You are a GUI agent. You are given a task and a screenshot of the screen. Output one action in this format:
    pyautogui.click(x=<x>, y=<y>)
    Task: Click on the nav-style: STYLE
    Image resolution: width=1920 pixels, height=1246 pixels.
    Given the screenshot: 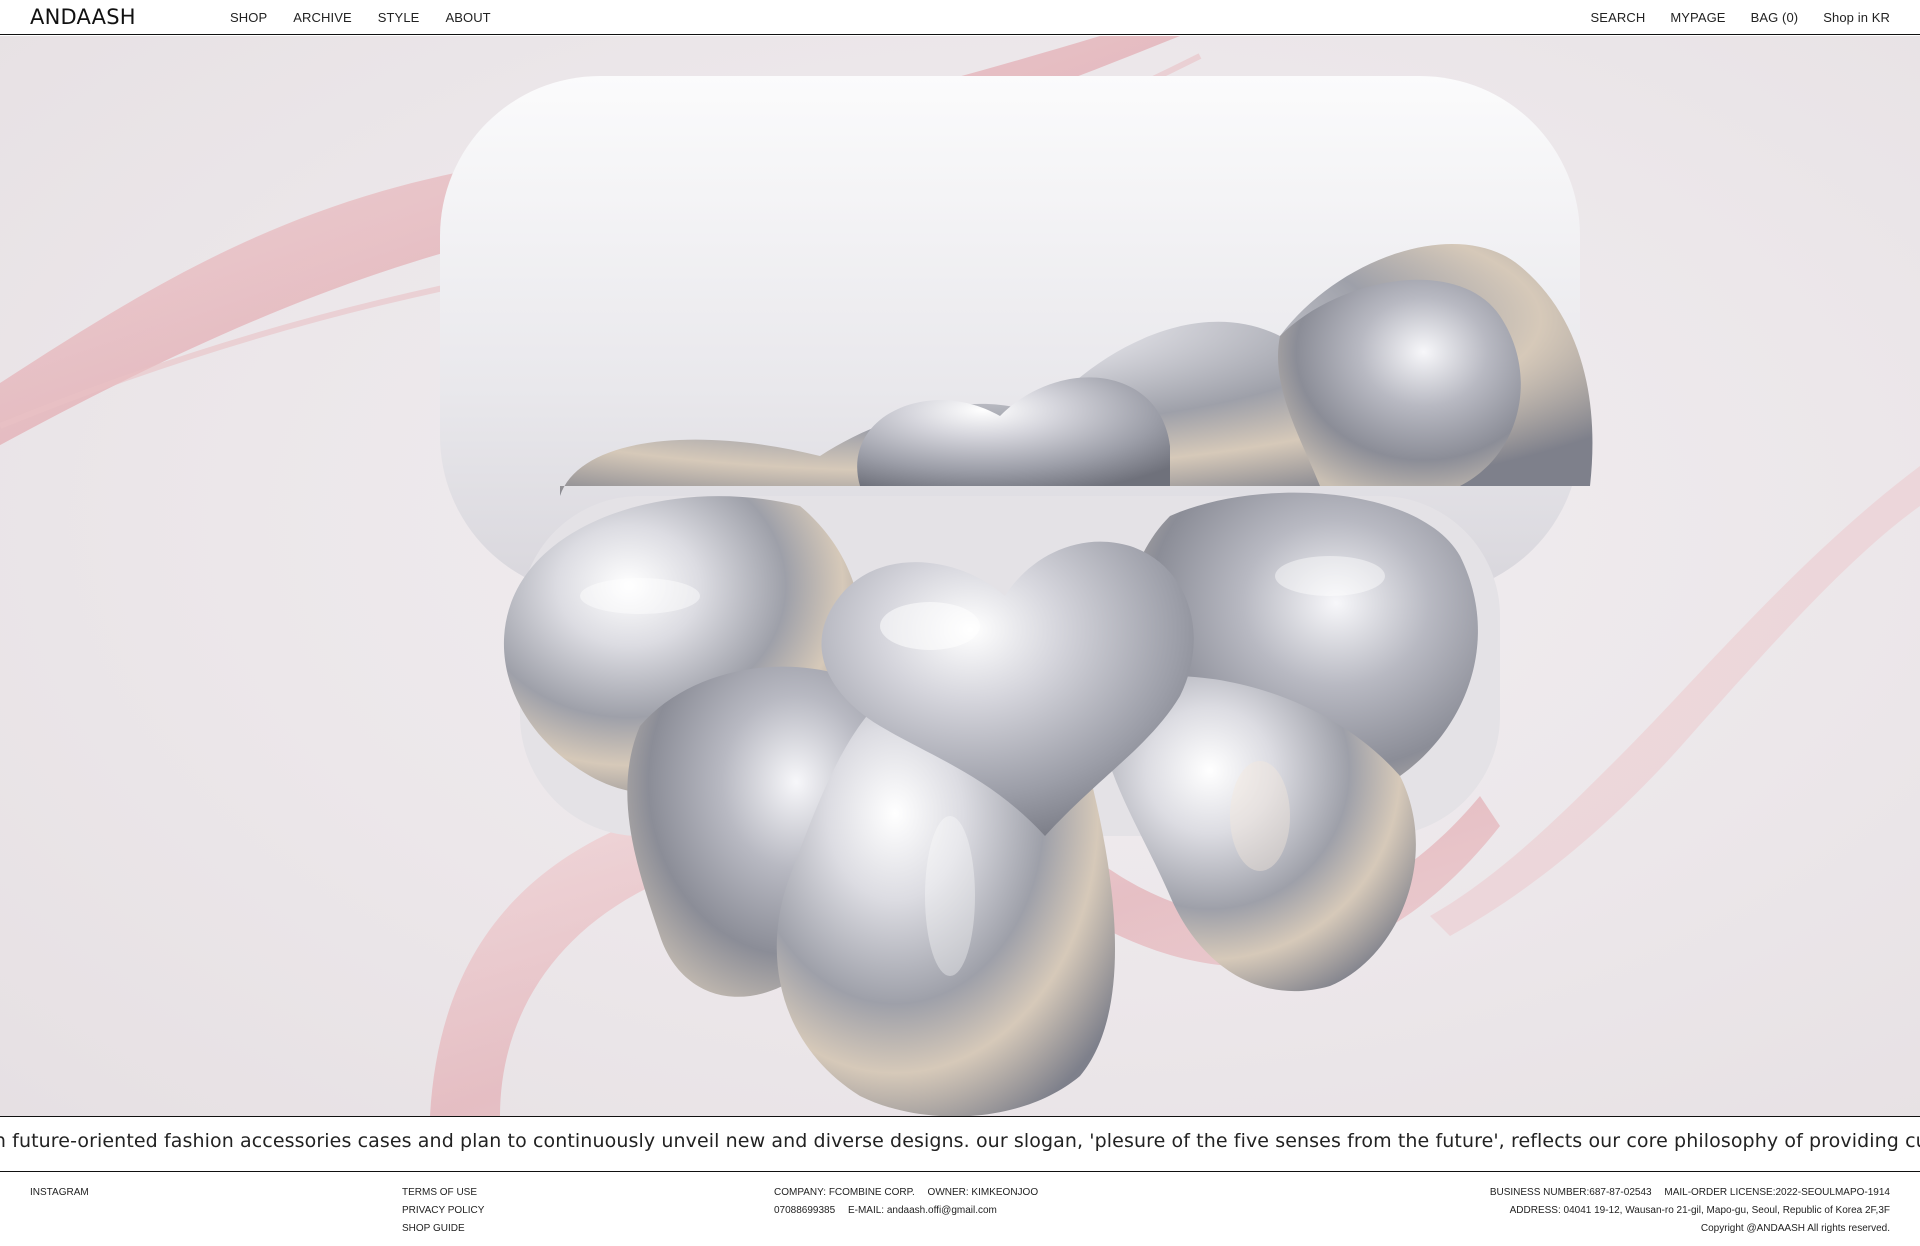 What is the action you would take?
    pyautogui.click(x=399, y=17)
    